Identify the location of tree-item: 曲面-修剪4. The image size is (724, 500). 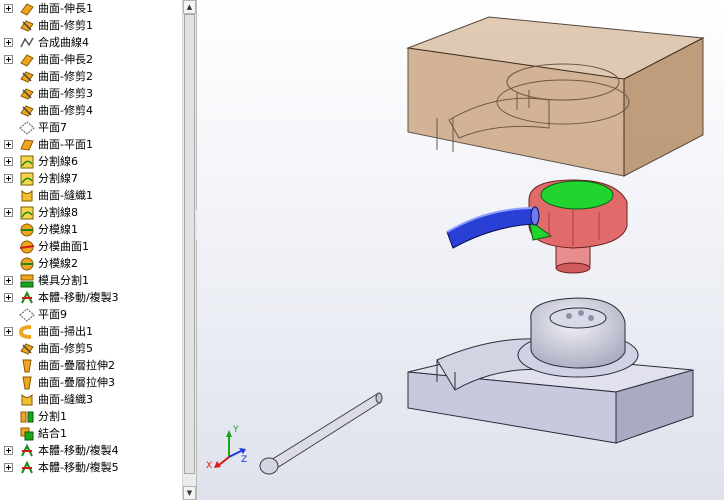
(91, 110).